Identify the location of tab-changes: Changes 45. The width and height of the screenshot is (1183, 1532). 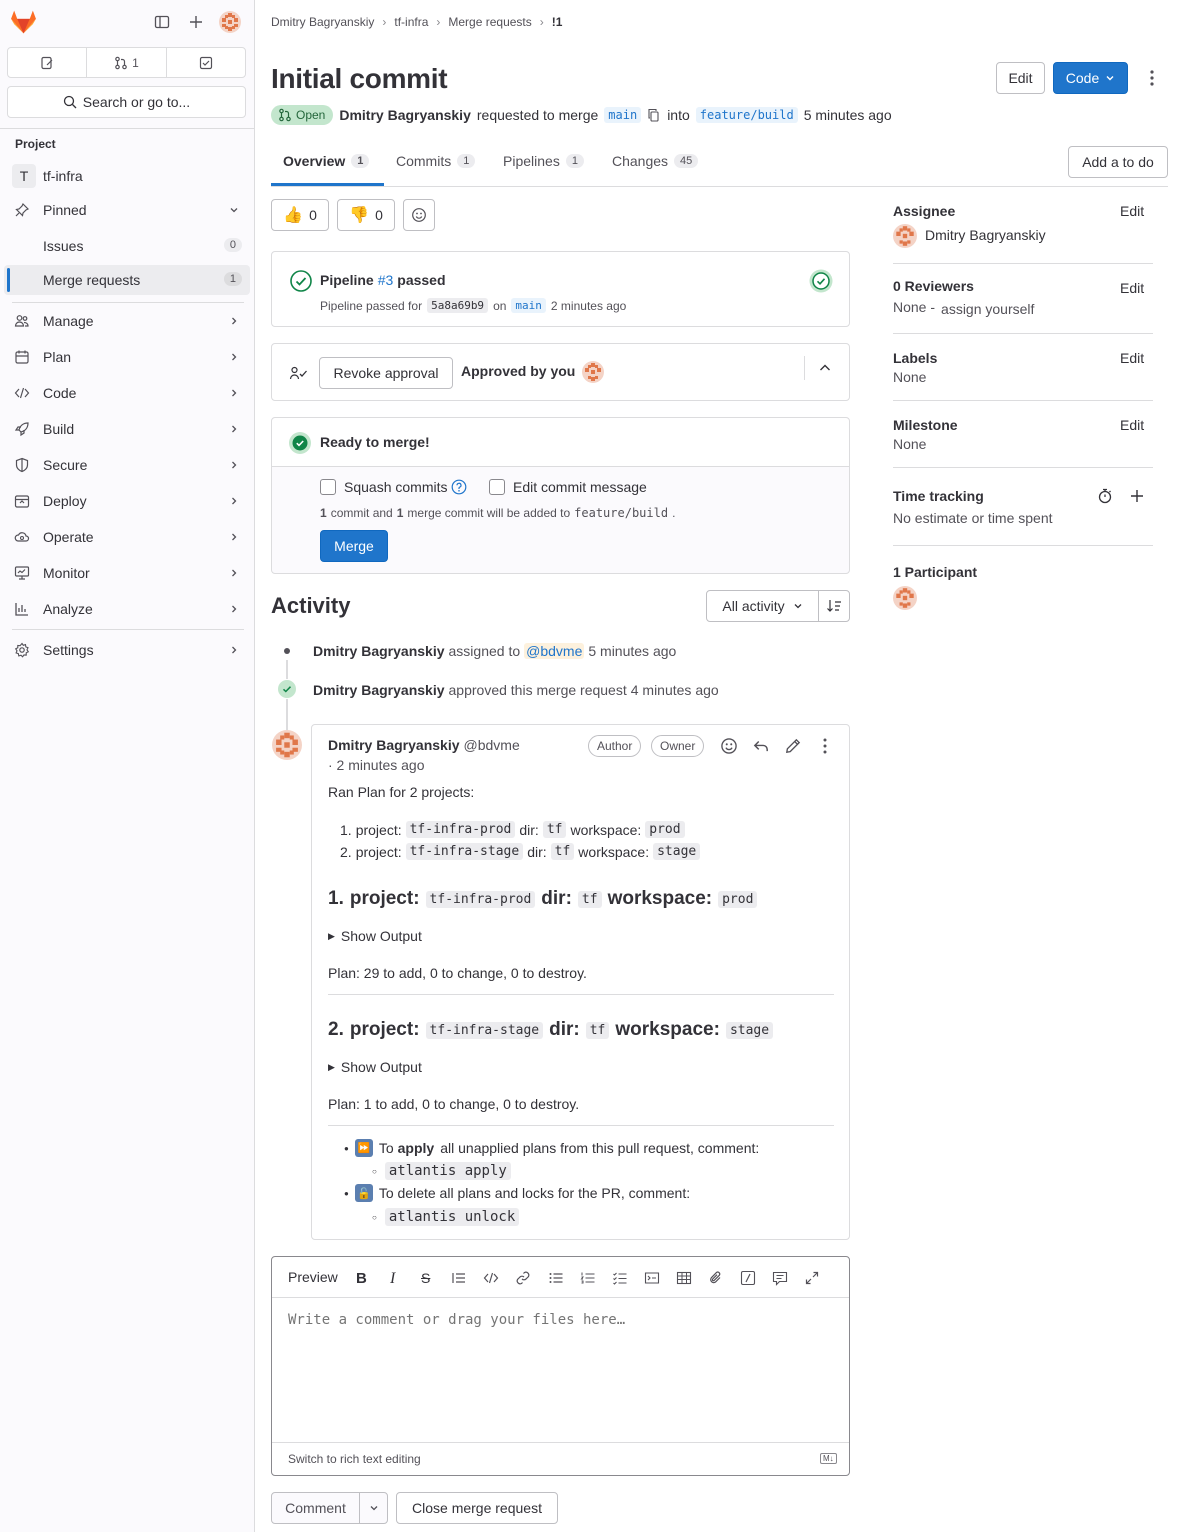
(655, 161).